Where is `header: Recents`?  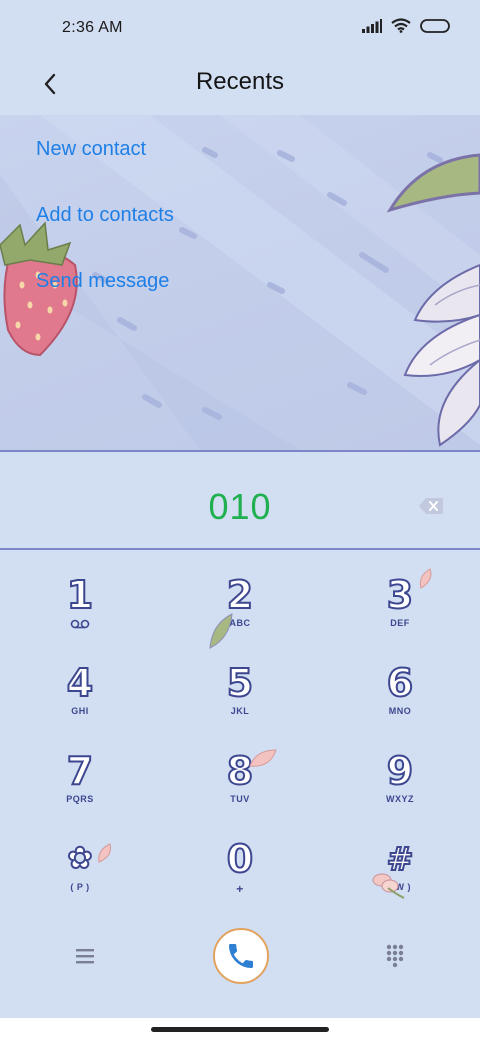 header: Recents is located at coordinates (240, 85).